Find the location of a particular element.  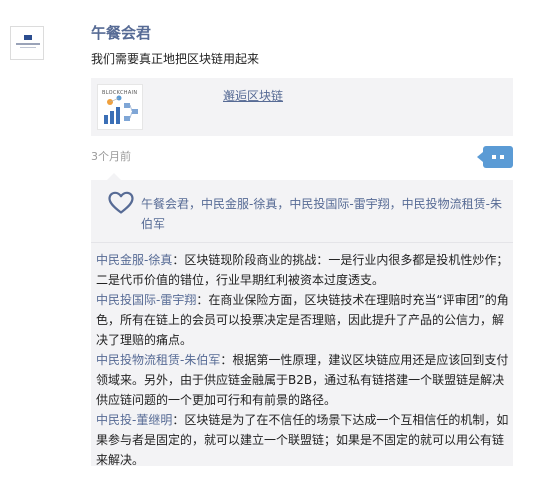

heart-icon is located at coordinates (121, 202).